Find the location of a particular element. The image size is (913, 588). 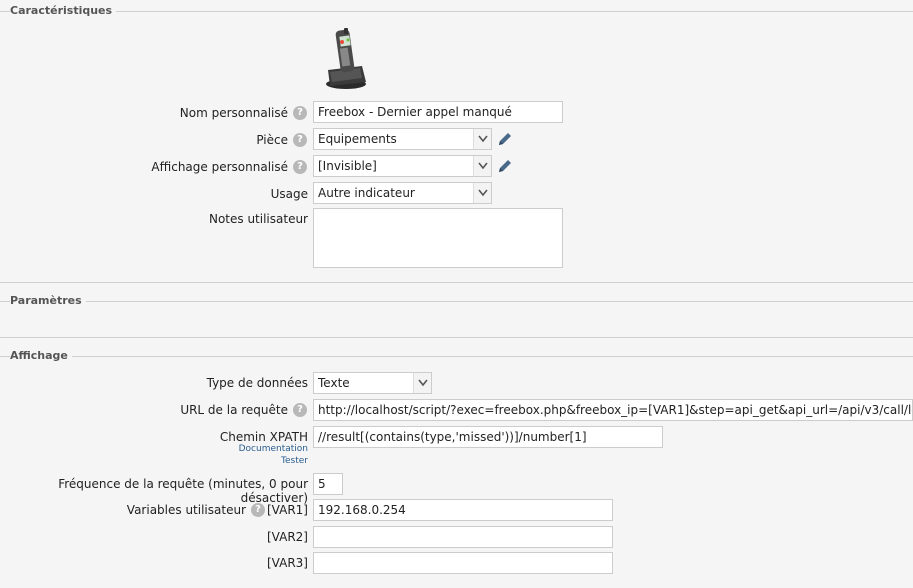

usage-value: Autre indicateur is located at coordinates (366, 193).